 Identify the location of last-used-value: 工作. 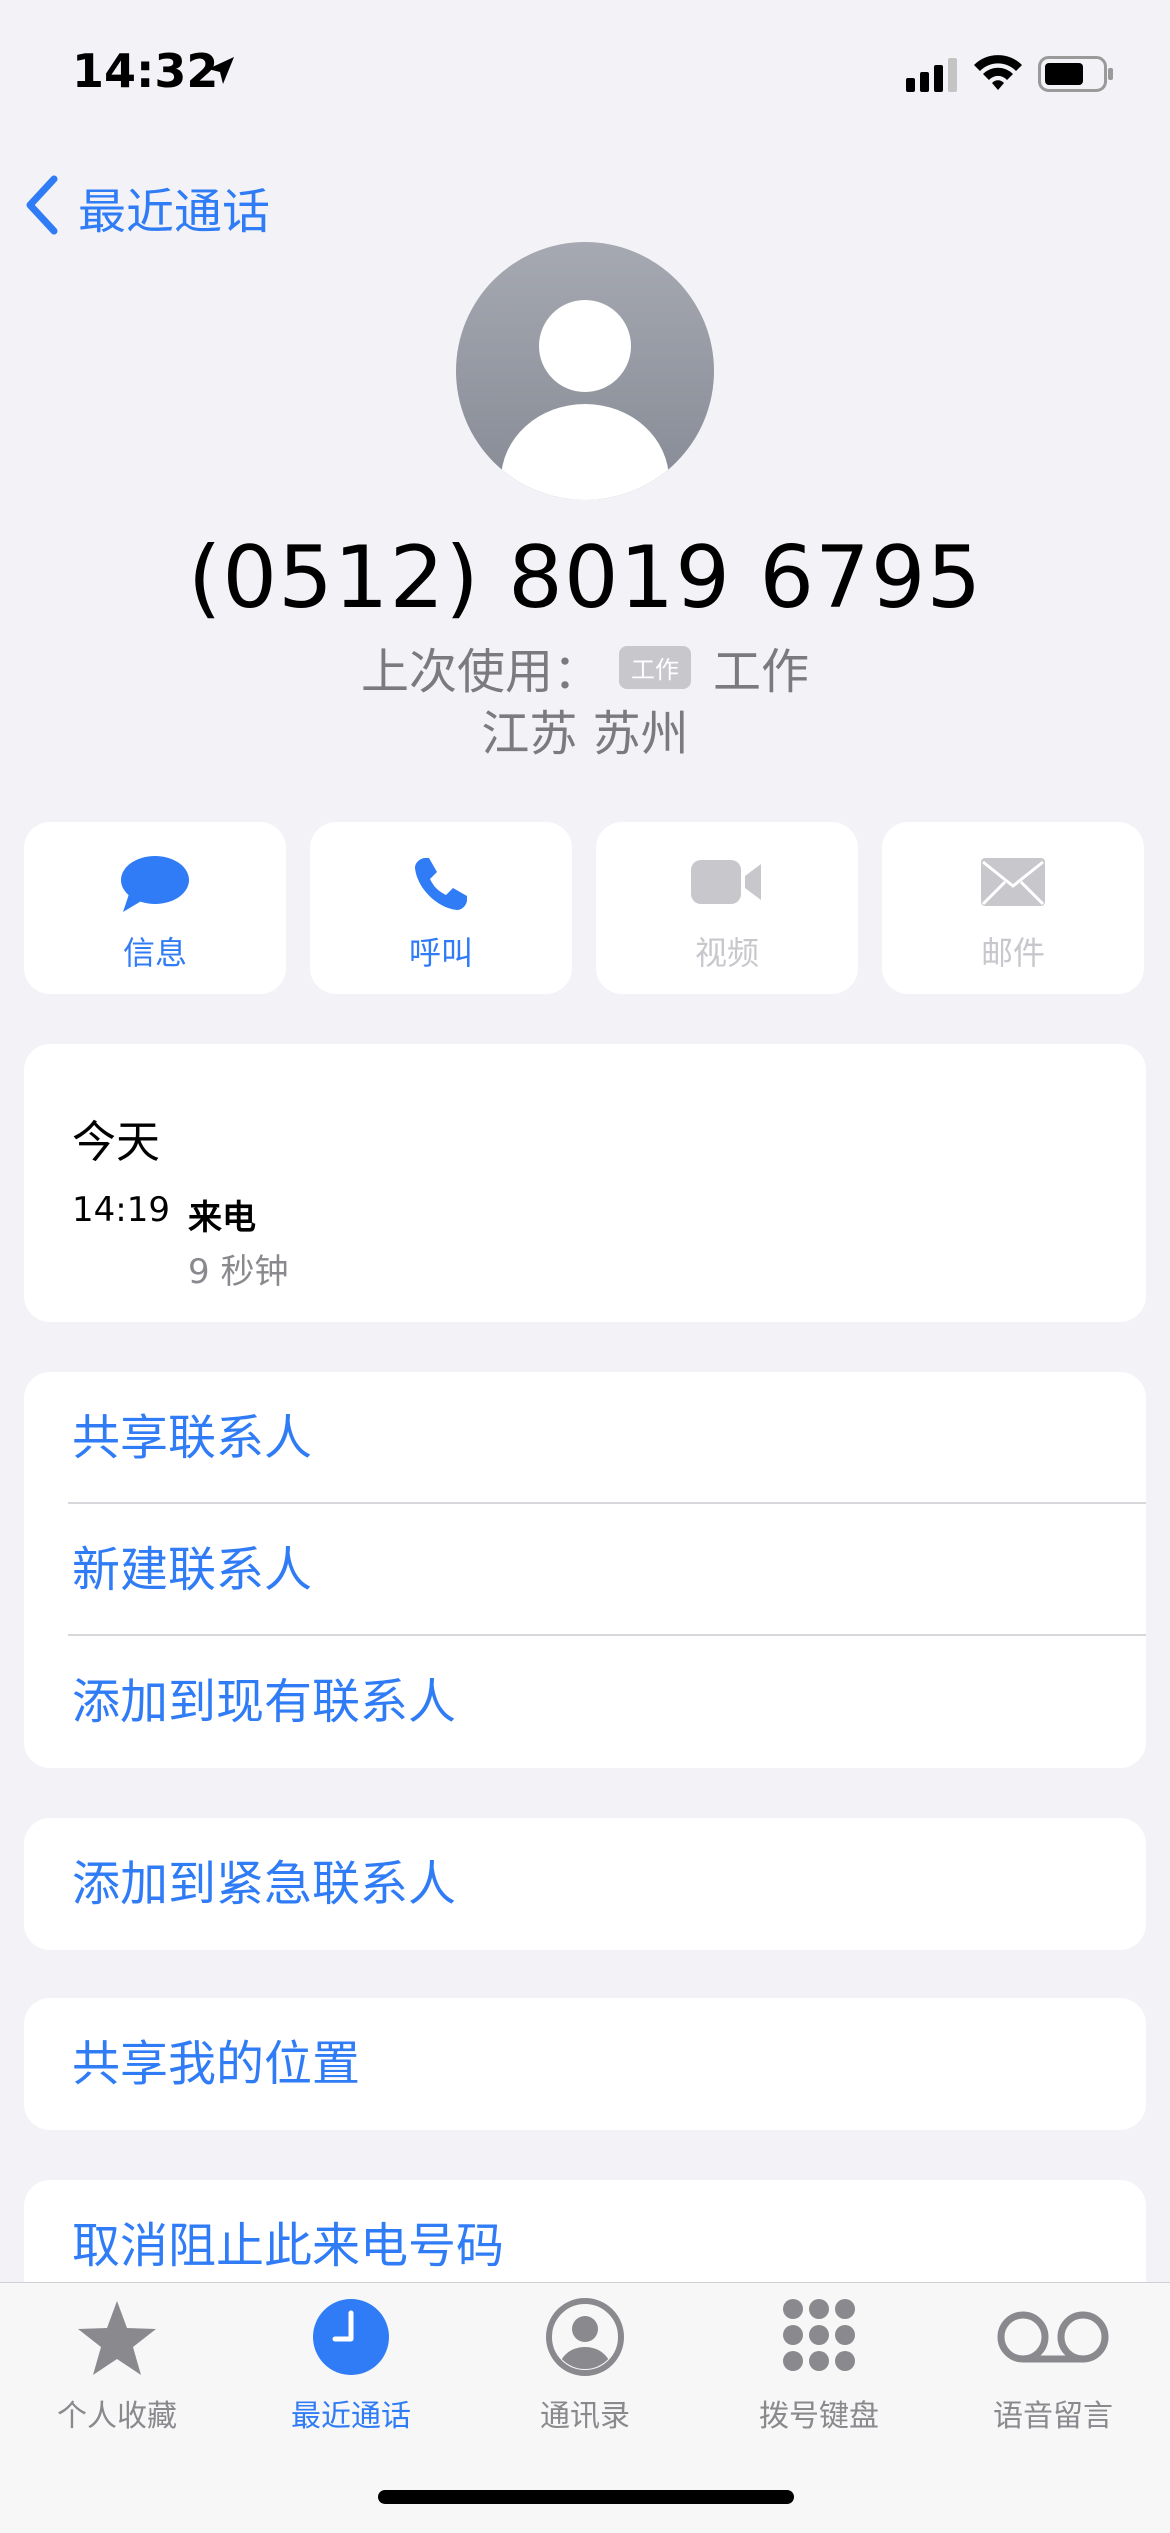
(761, 672).